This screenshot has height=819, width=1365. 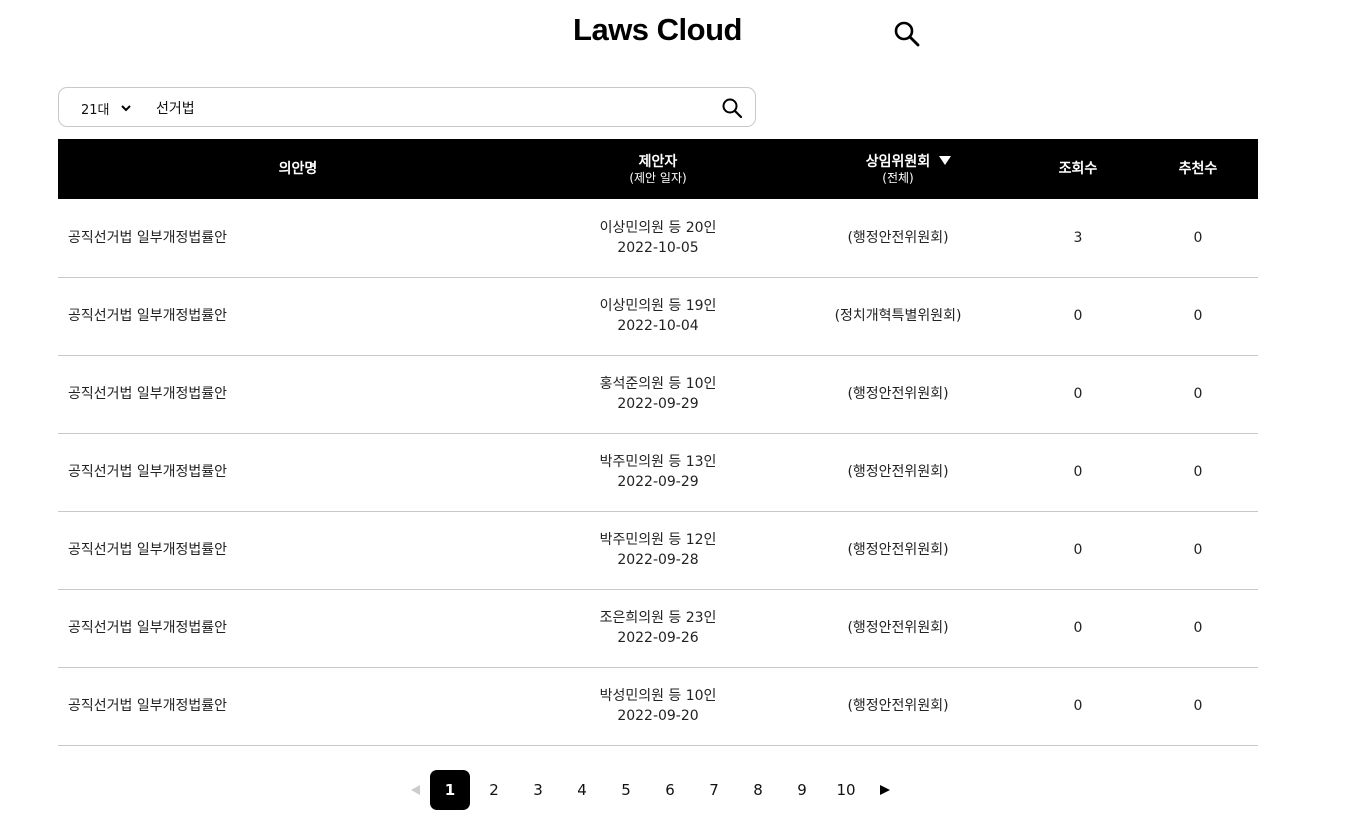 What do you see at coordinates (95, 110) in the screenshot?
I see `session-select-value: 21대` at bounding box center [95, 110].